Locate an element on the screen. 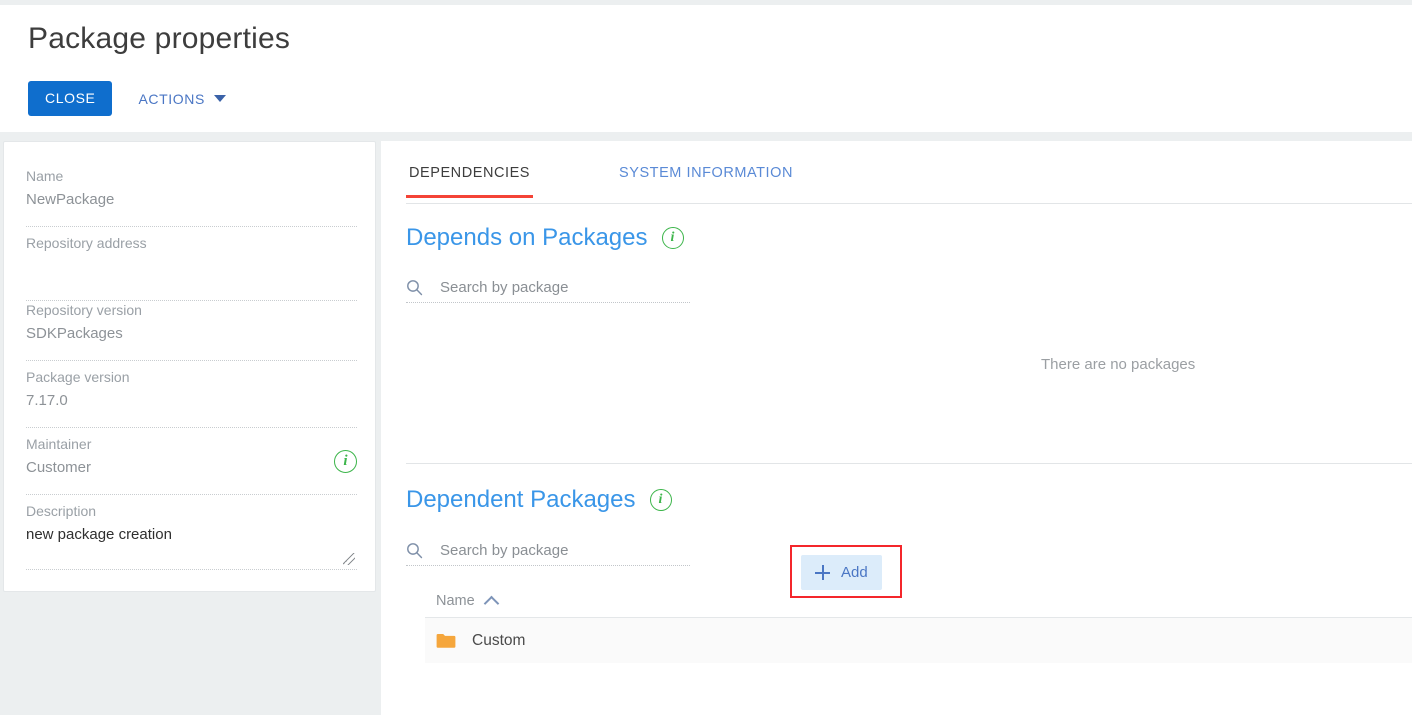 The height and width of the screenshot is (715, 1412). field-repository-address-label: Repository address is located at coordinates (86, 243).